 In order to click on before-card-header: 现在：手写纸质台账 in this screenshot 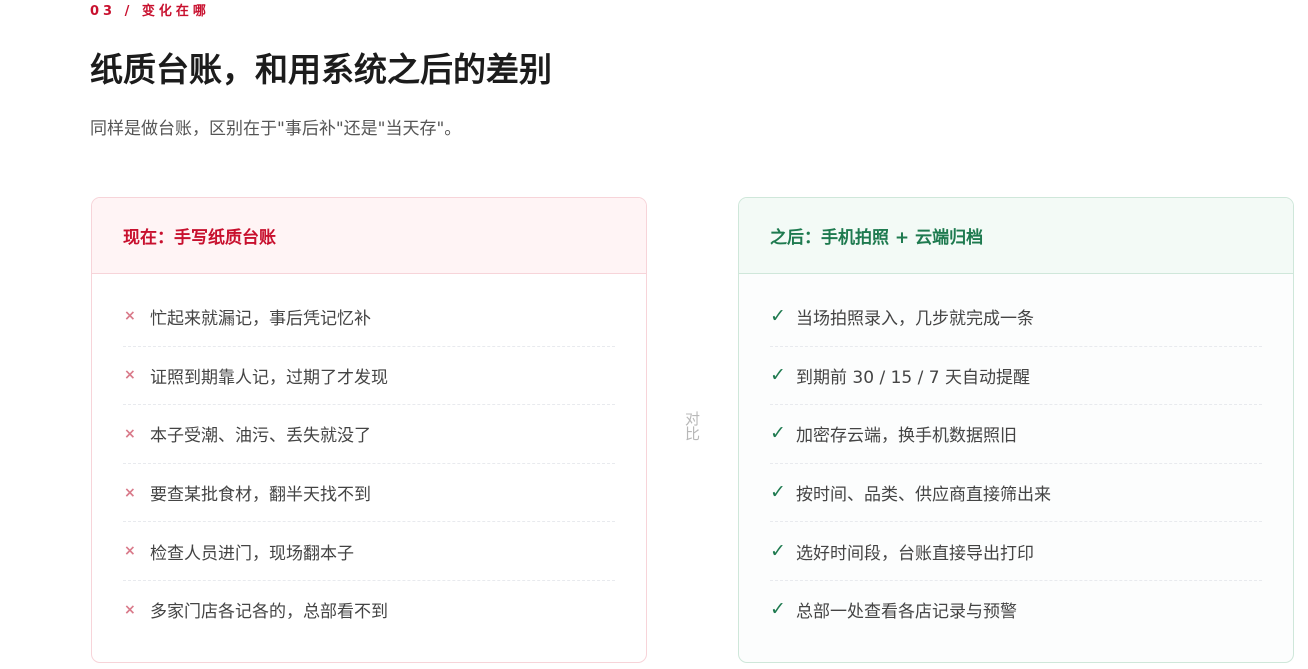, I will do `click(369, 236)`.